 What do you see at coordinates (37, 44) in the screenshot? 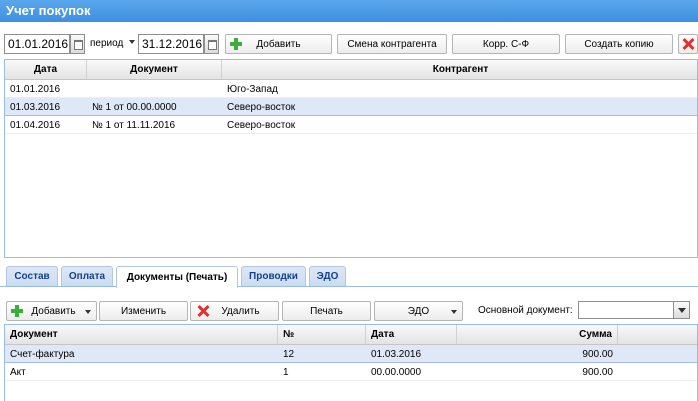
I see `date-from-input: 01.01.2016` at bounding box center [37, 44].